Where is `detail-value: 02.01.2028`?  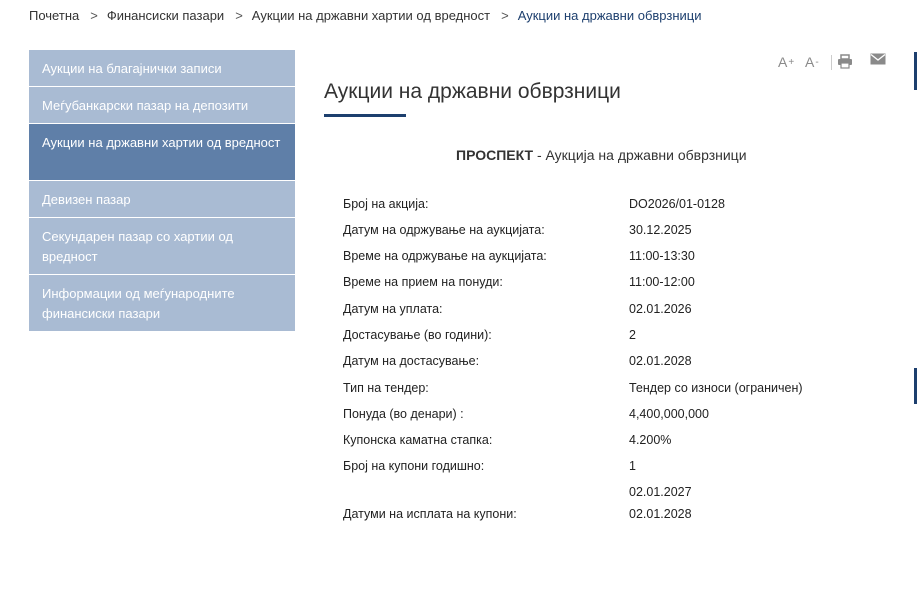 detail-value: 02.01.2028 is located at coordinates (660, 361).